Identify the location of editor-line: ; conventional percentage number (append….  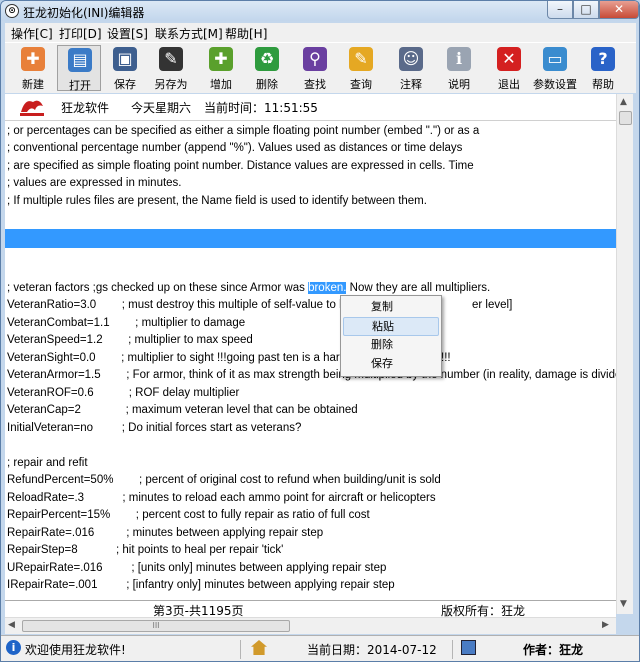
(235, 148).